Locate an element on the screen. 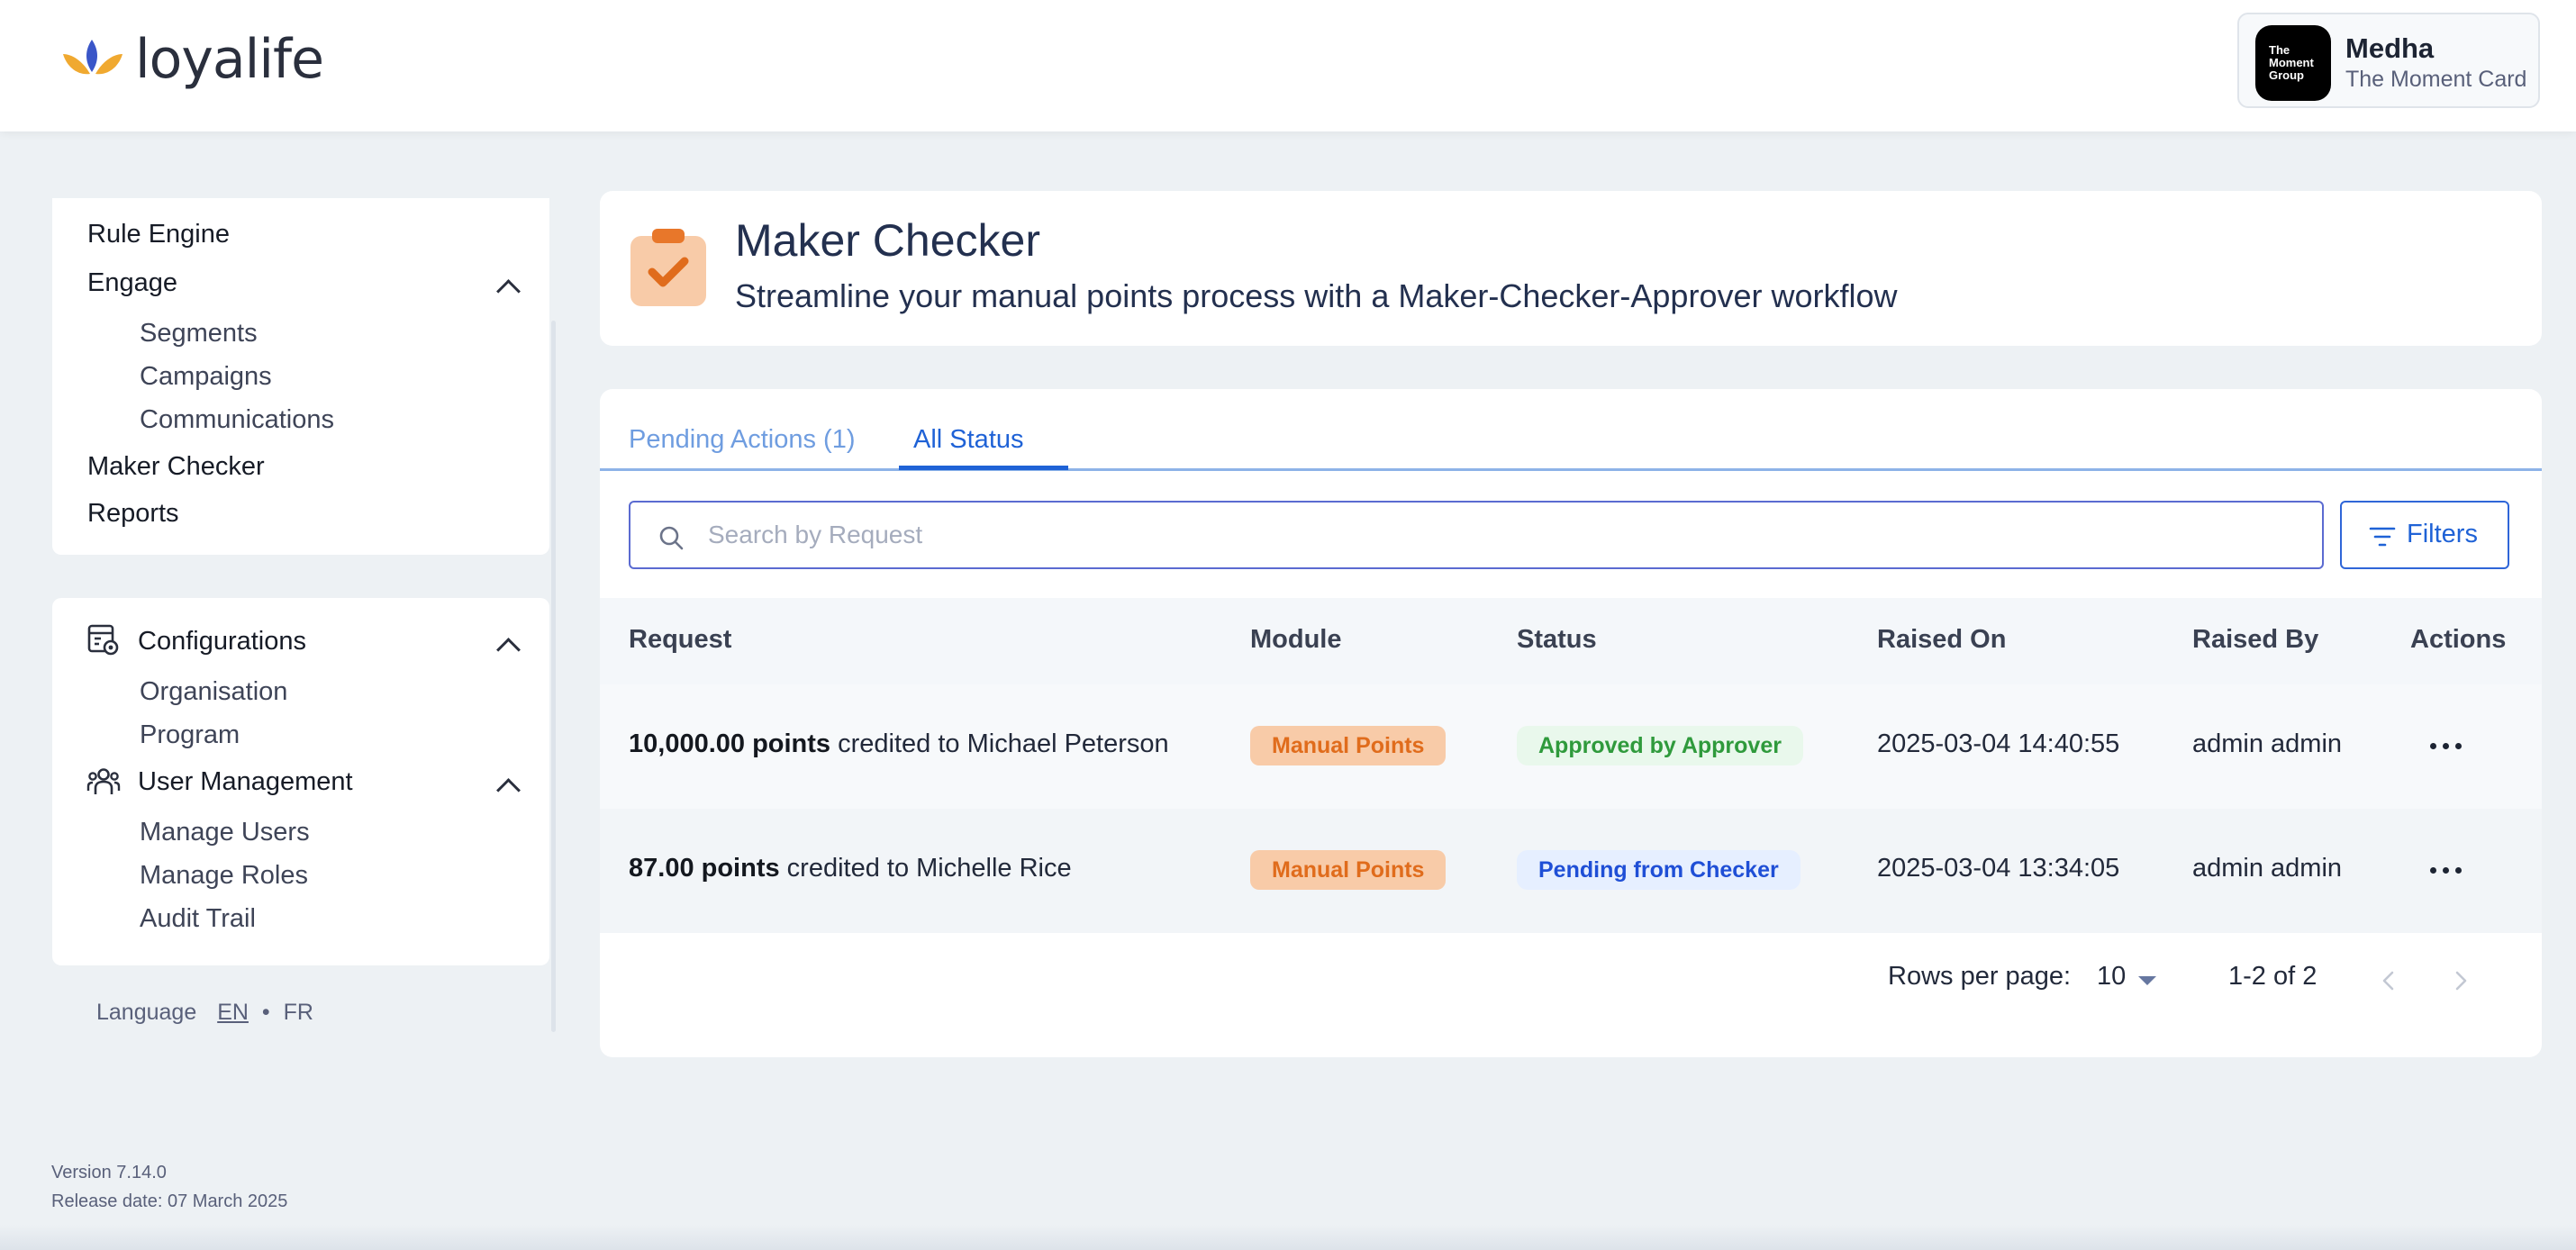 The width and height of the screenshot is (2576, 1250). tabs-divider is located at coordinates (1571, 470).